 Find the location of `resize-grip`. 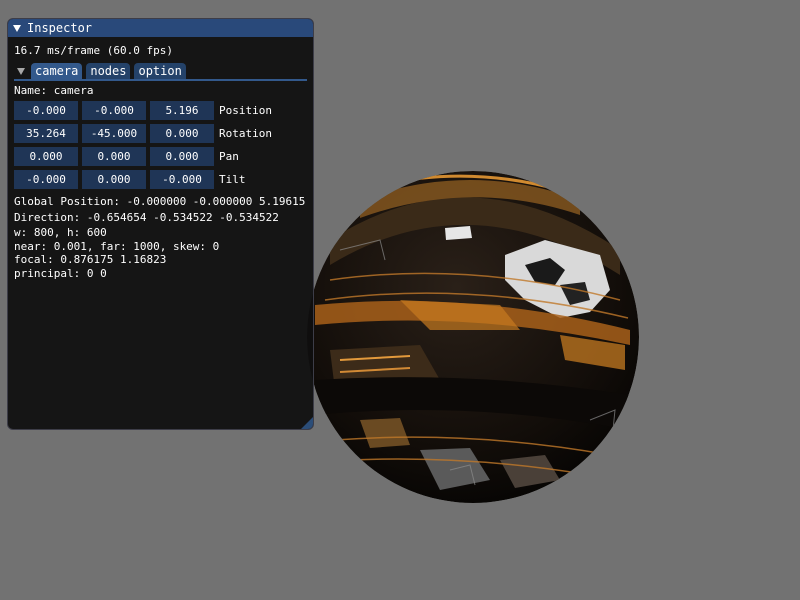

resize-grip is located at coordinates (307, 423).